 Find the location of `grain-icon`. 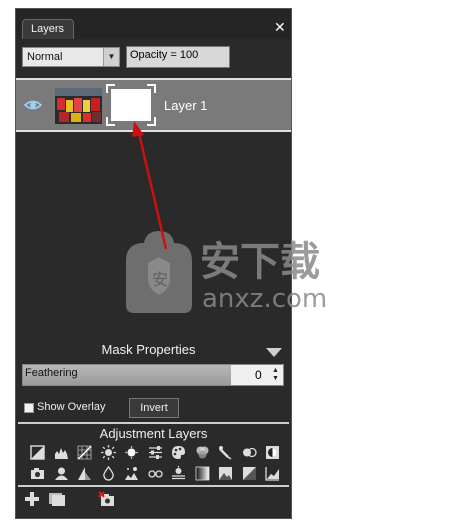

grain-icon is located at coordinates (178, 473).